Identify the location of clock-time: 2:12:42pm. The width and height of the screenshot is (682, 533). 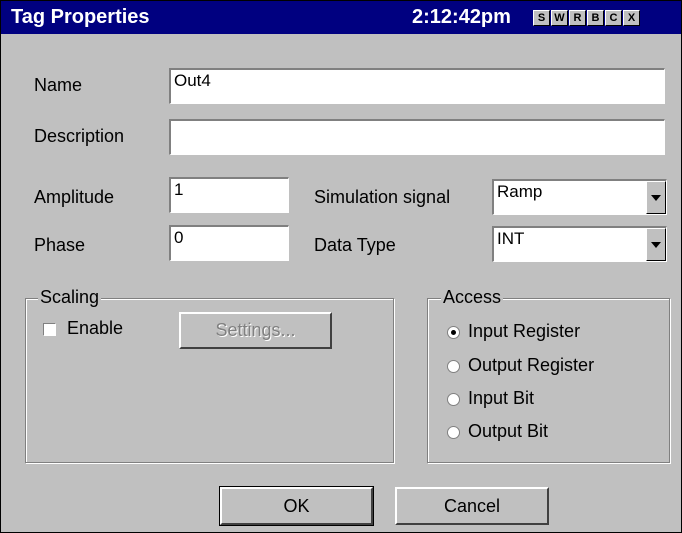
(461, 17).